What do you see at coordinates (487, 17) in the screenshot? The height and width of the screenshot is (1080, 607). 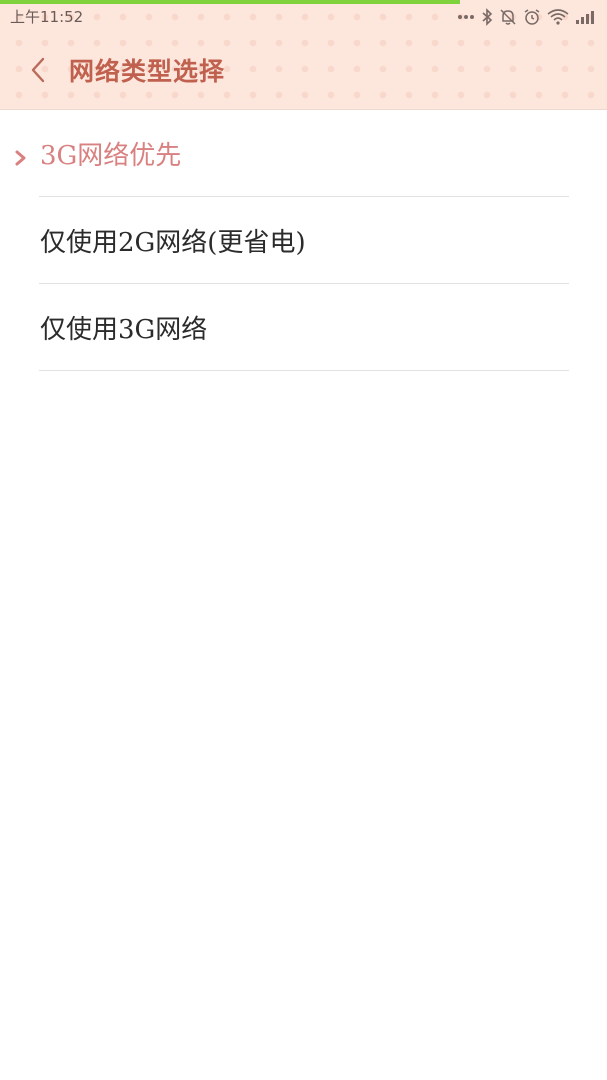 I see `bluetooth-icon` at bounding box center [487, 17].